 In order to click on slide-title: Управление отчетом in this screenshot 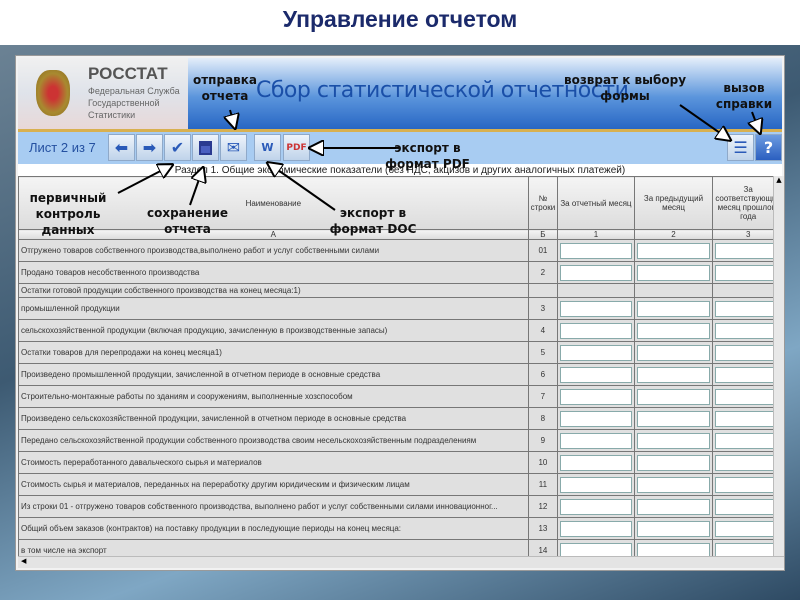, I will do `click(400, 19)`.